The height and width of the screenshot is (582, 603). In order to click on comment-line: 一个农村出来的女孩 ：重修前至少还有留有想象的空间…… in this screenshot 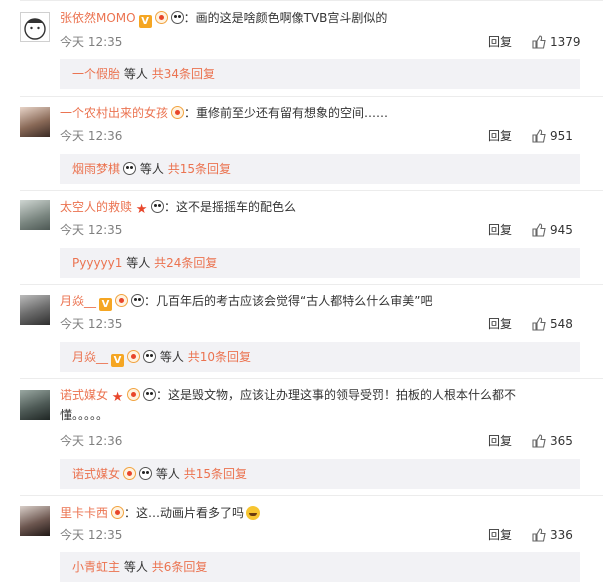, I will do `click(321, 113)`.